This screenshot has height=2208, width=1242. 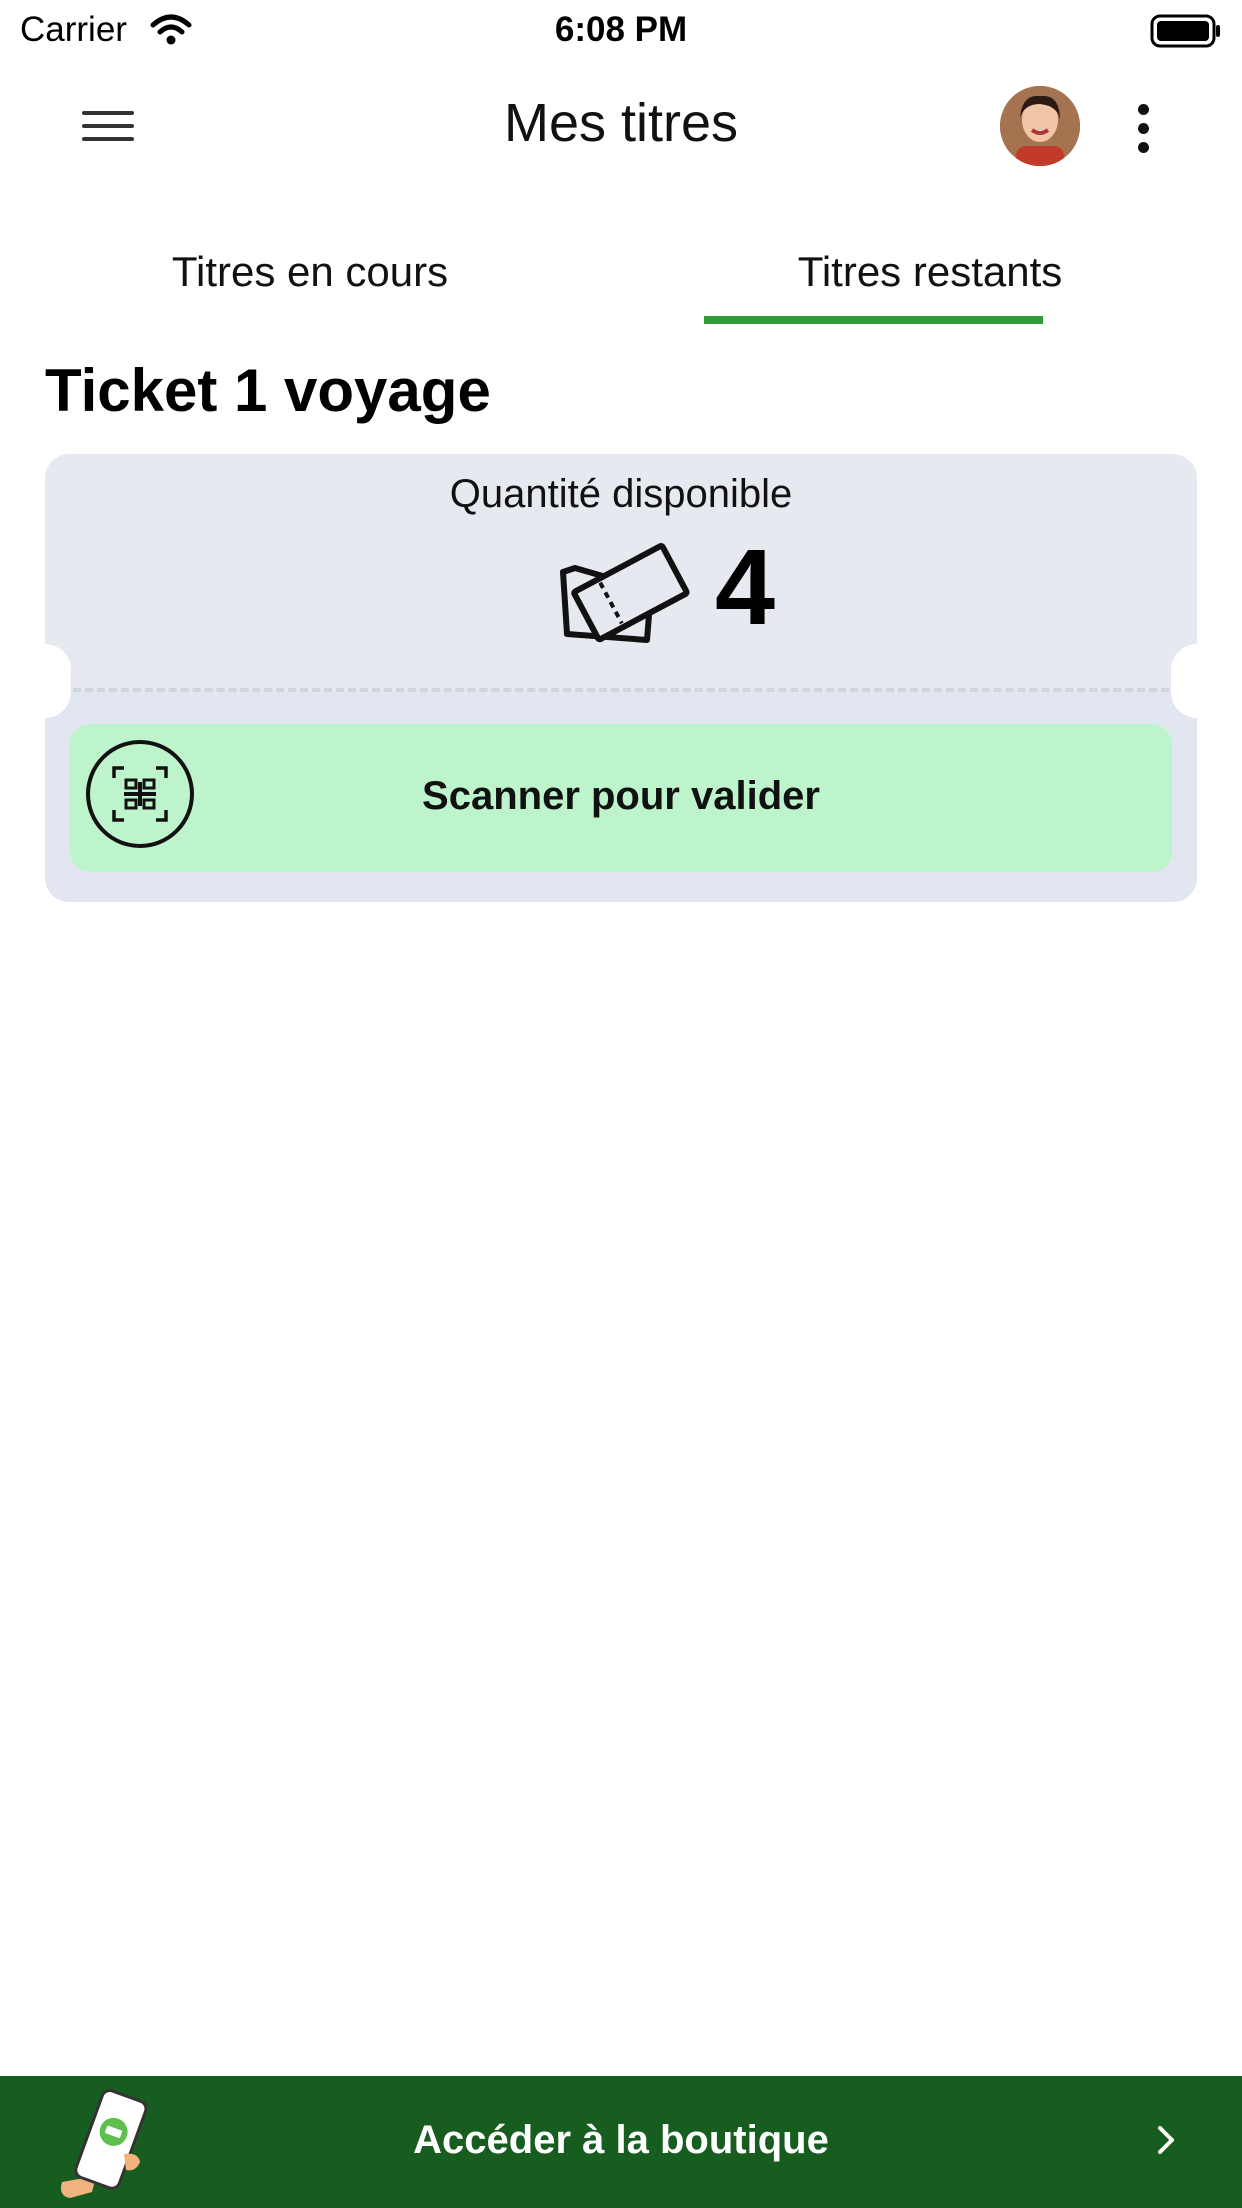 I want to click on nav-bar: Mes titres, so click(x=621, y=126).